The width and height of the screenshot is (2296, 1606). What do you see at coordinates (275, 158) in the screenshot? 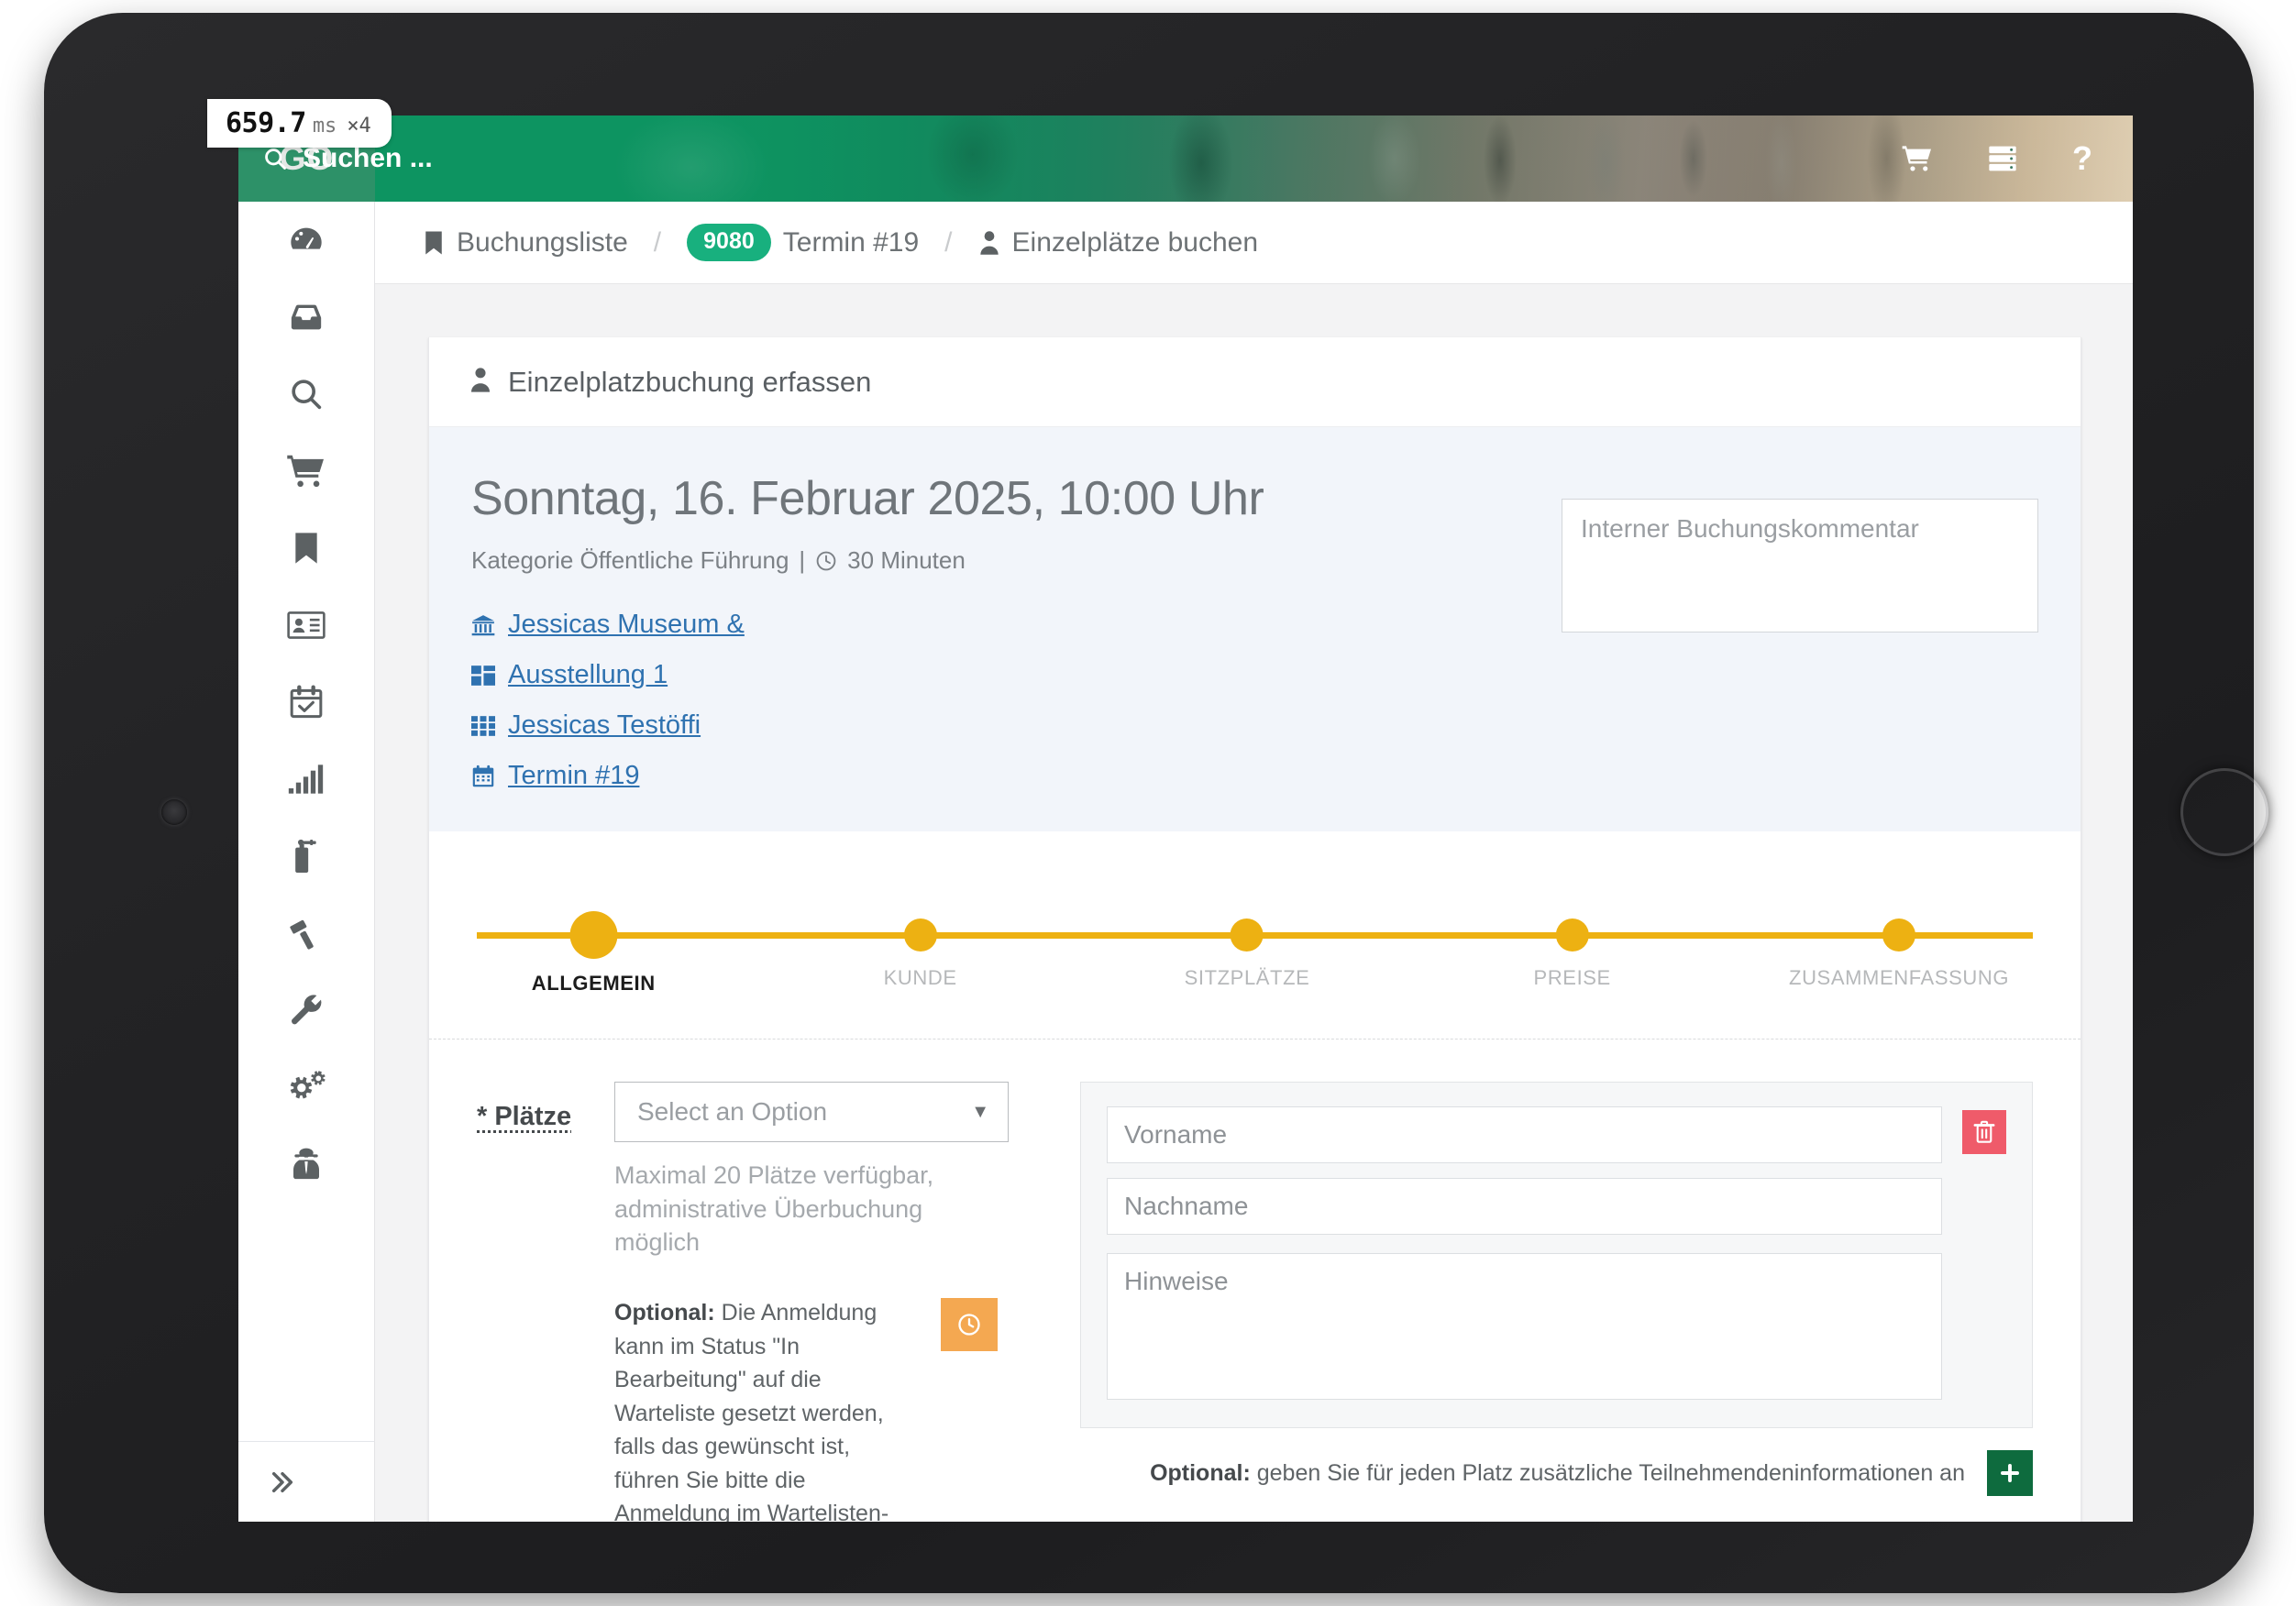
I see `search-icon` at bounding box center [275, 158].